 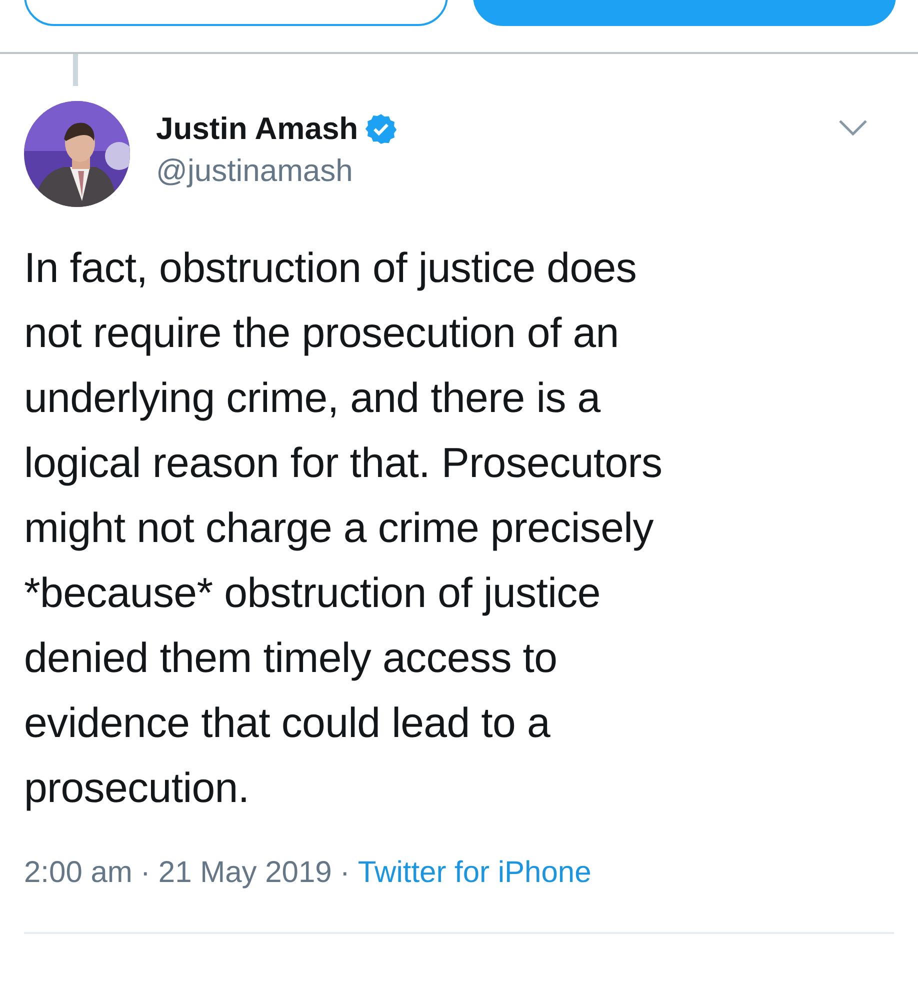 What do you see at coordinates (475, 873) in the screenshot?
I see `source-link: Twitter for iPhone` at bounding box center [475, 873].